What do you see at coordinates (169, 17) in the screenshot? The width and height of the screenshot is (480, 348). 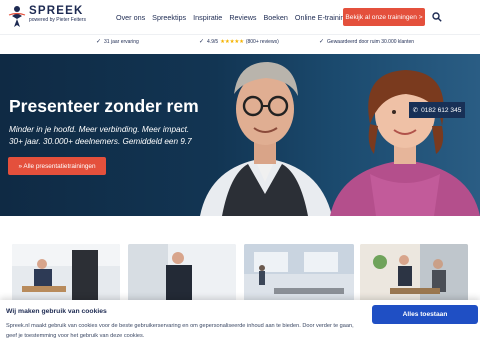 I see `nav-item-spreektips: Spreektips` at bounding box center [169, 17].